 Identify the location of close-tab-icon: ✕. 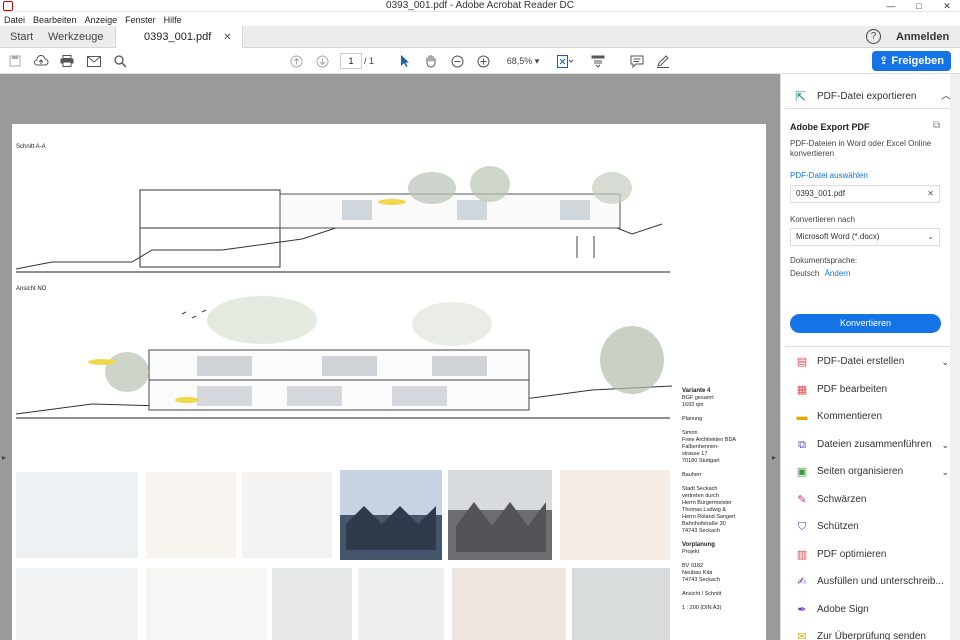
(227, 37).